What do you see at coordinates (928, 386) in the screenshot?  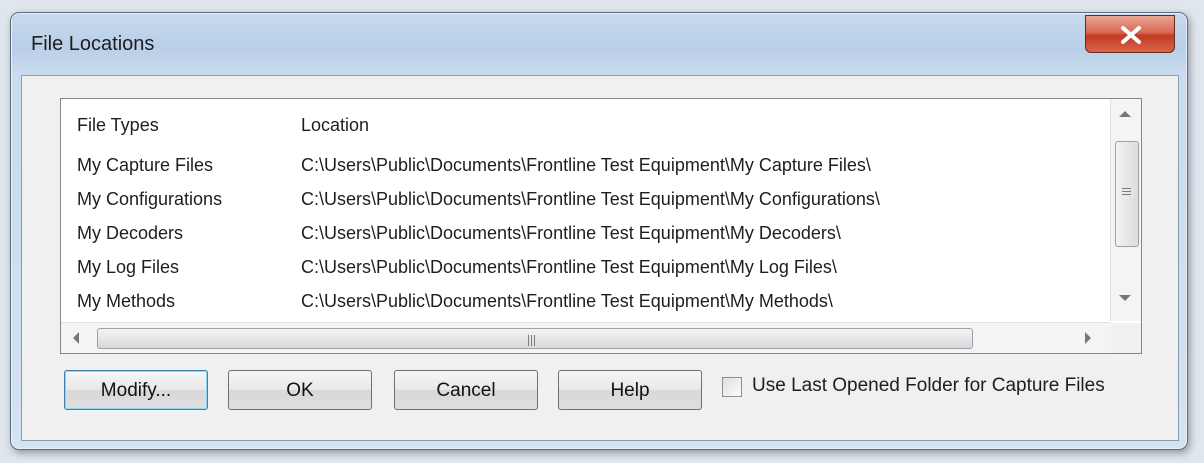 I see `use-last-folder-label: Use Last Opened Folder for Capture Files` at bounding box center [928, 386].